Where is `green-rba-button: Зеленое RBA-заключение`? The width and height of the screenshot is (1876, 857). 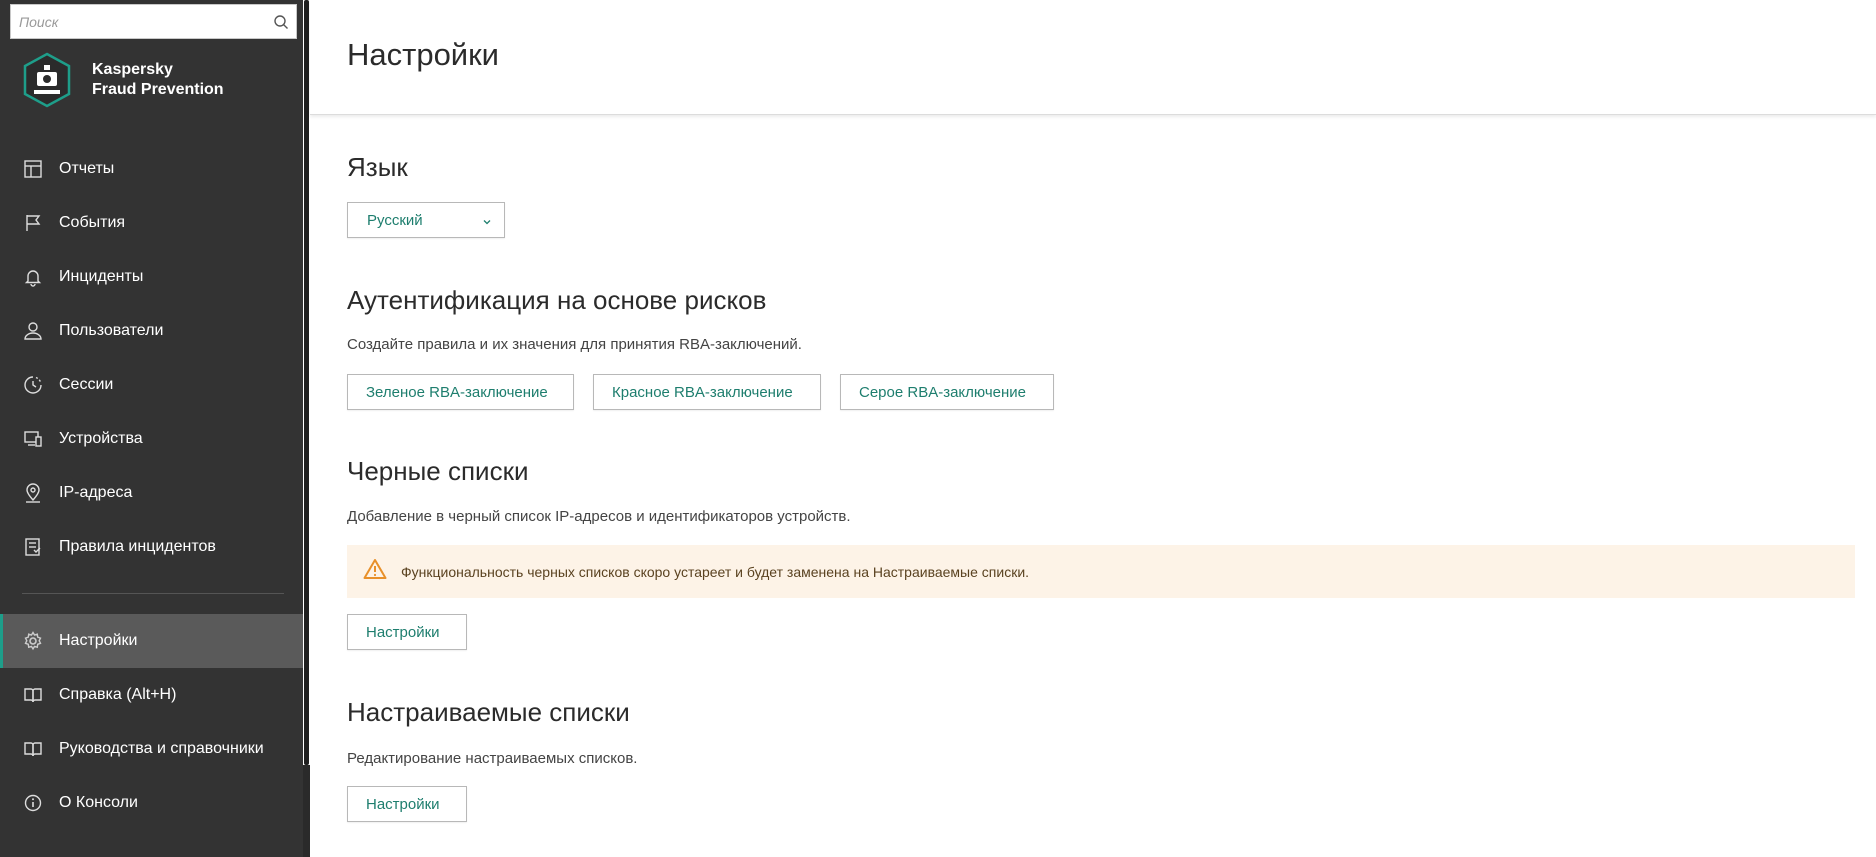
green-rba-button: Зеленое RBA-заключение is located at coordinates (460, 392).